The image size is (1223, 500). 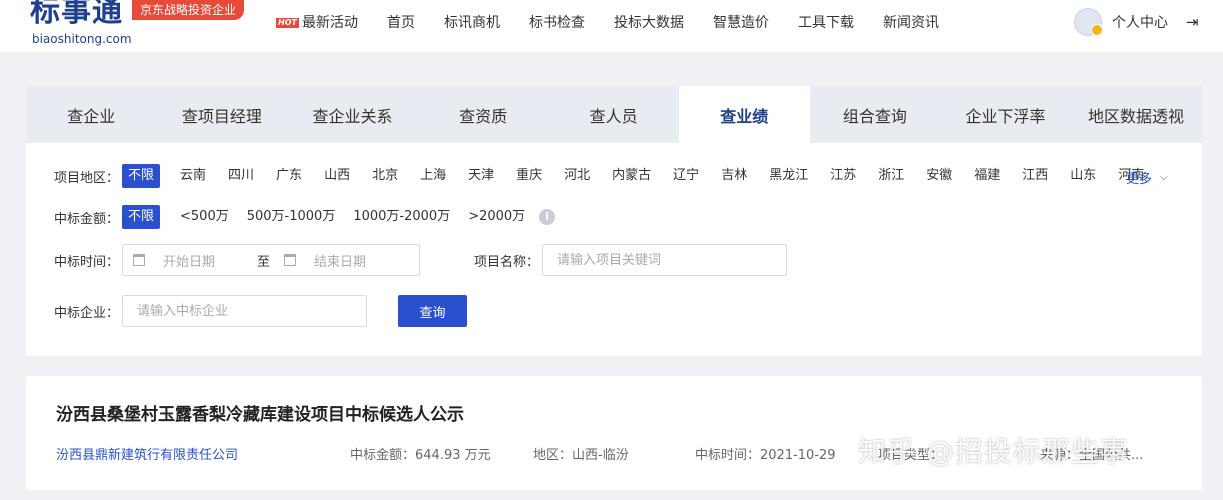 I want to click on avatar, so click(x=1088, y=22).